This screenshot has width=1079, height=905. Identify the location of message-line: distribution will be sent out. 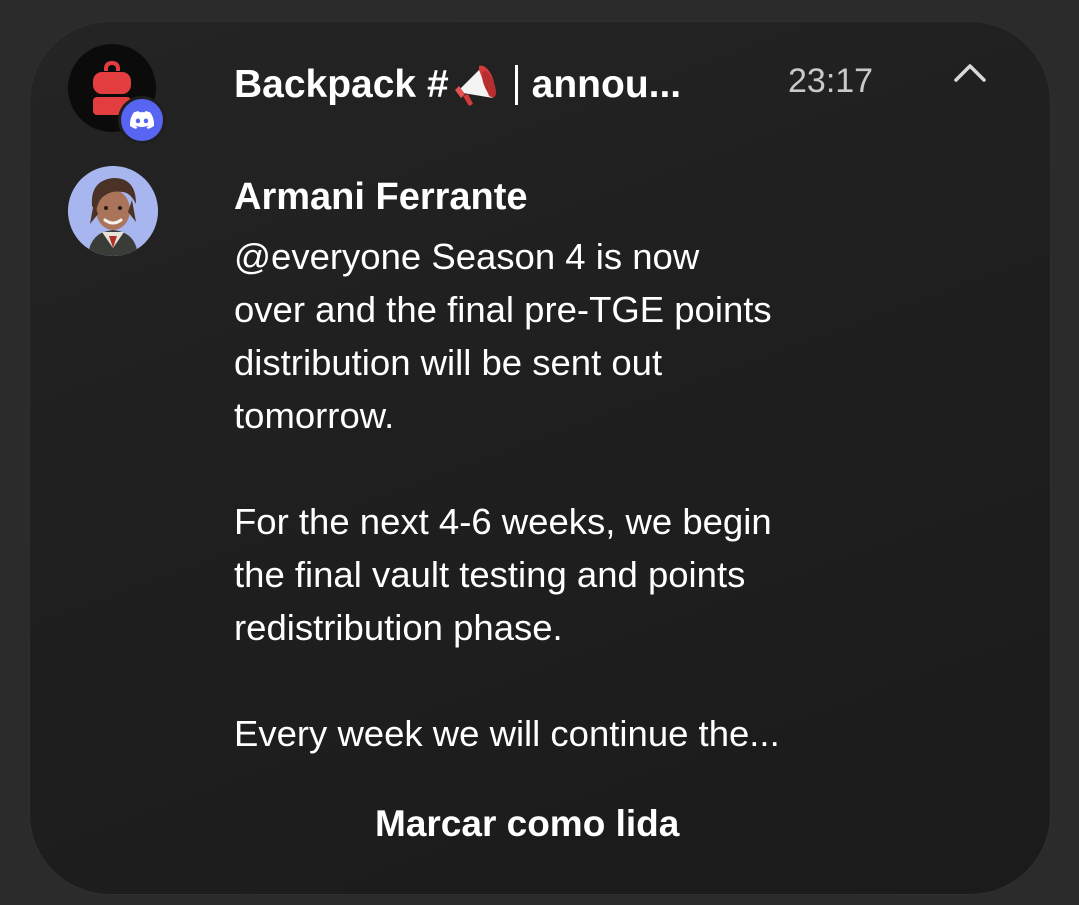
(448, 362).